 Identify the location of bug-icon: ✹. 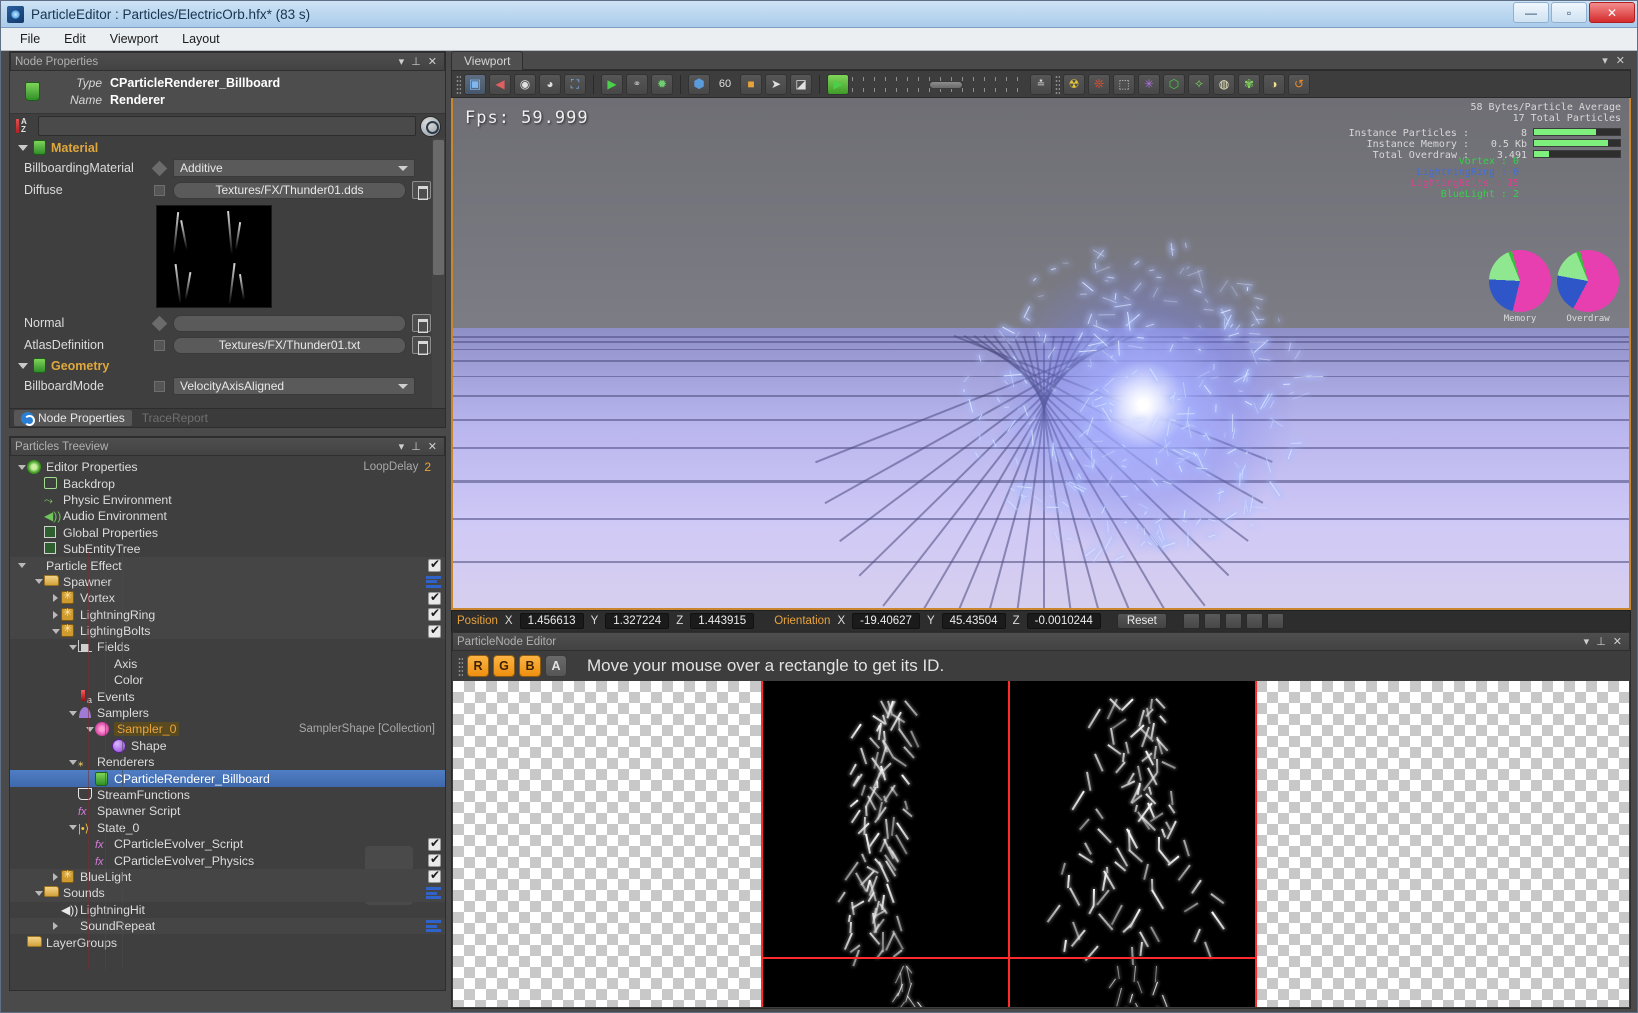
(662, 84).